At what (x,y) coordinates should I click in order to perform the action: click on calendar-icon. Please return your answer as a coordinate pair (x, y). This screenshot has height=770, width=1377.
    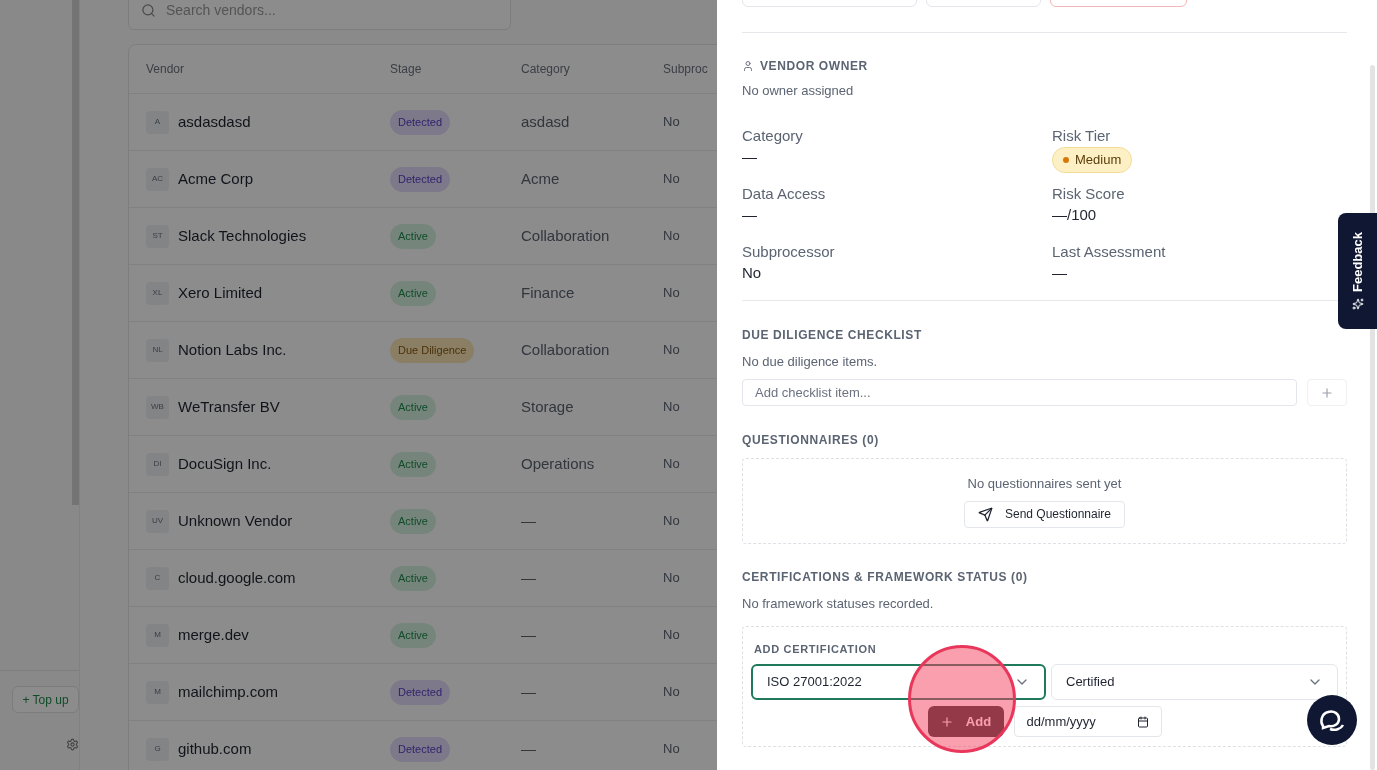
    Looking at the image, I should click on (1142, 721).